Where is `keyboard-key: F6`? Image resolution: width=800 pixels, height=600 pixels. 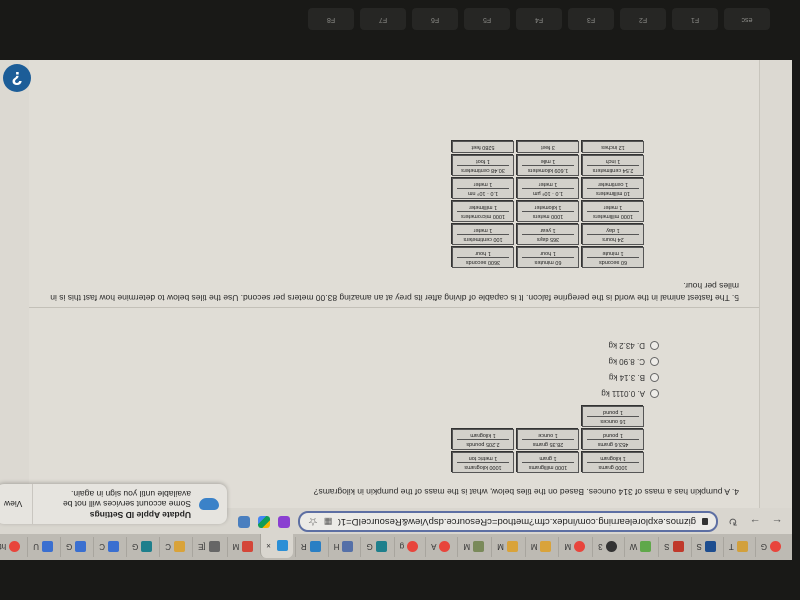 keyboard-key: F6 is located at coordinates (435, 19).